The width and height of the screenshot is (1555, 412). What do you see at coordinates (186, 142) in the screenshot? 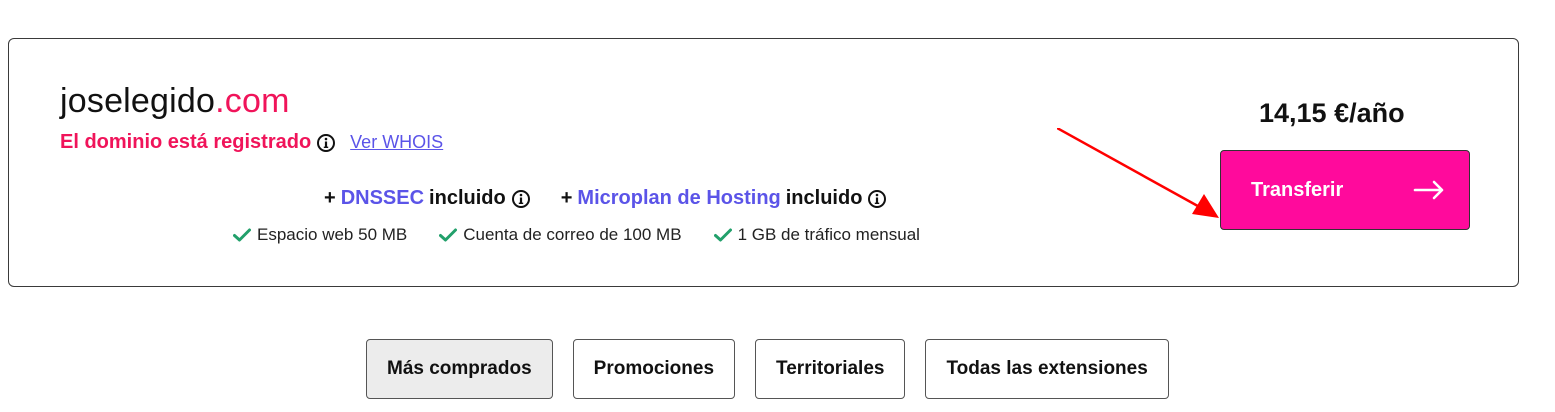
I see `domain-status-text: El dominio está registrado` at bounding box center [186, 142].